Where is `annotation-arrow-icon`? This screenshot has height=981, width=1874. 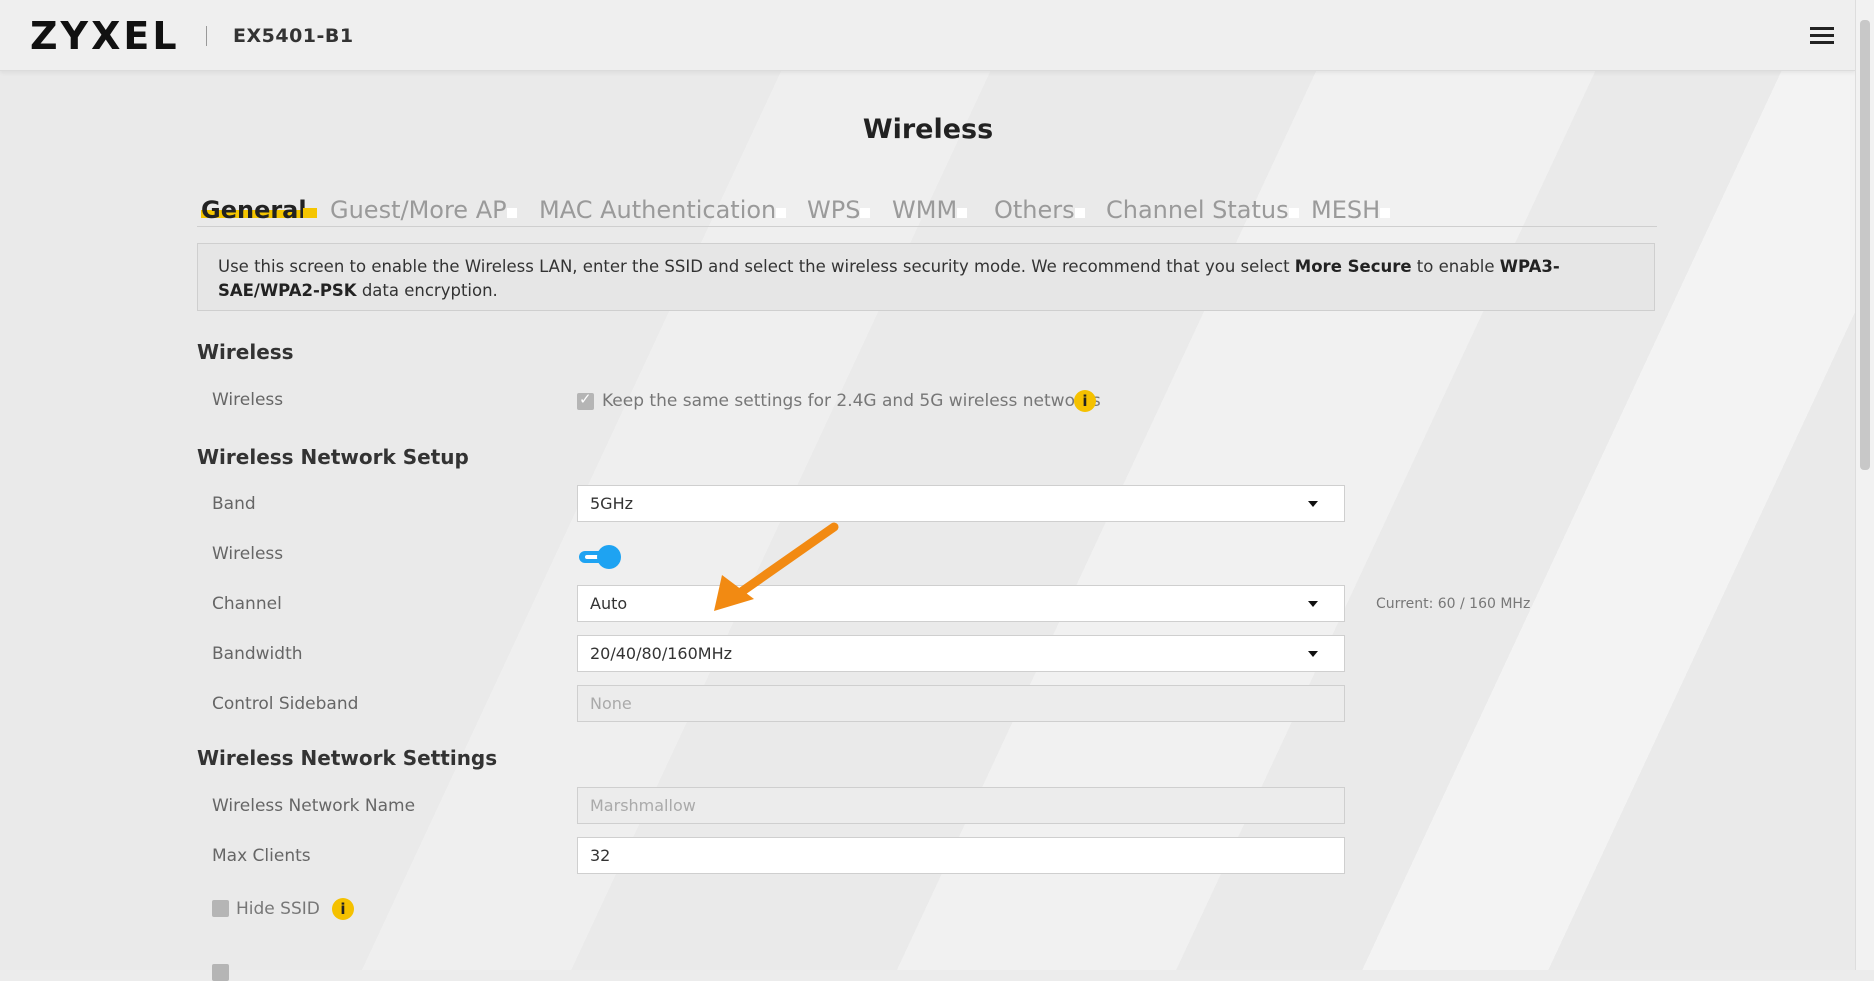
annotation-arrow-icon is located at coordinates (776, 566).